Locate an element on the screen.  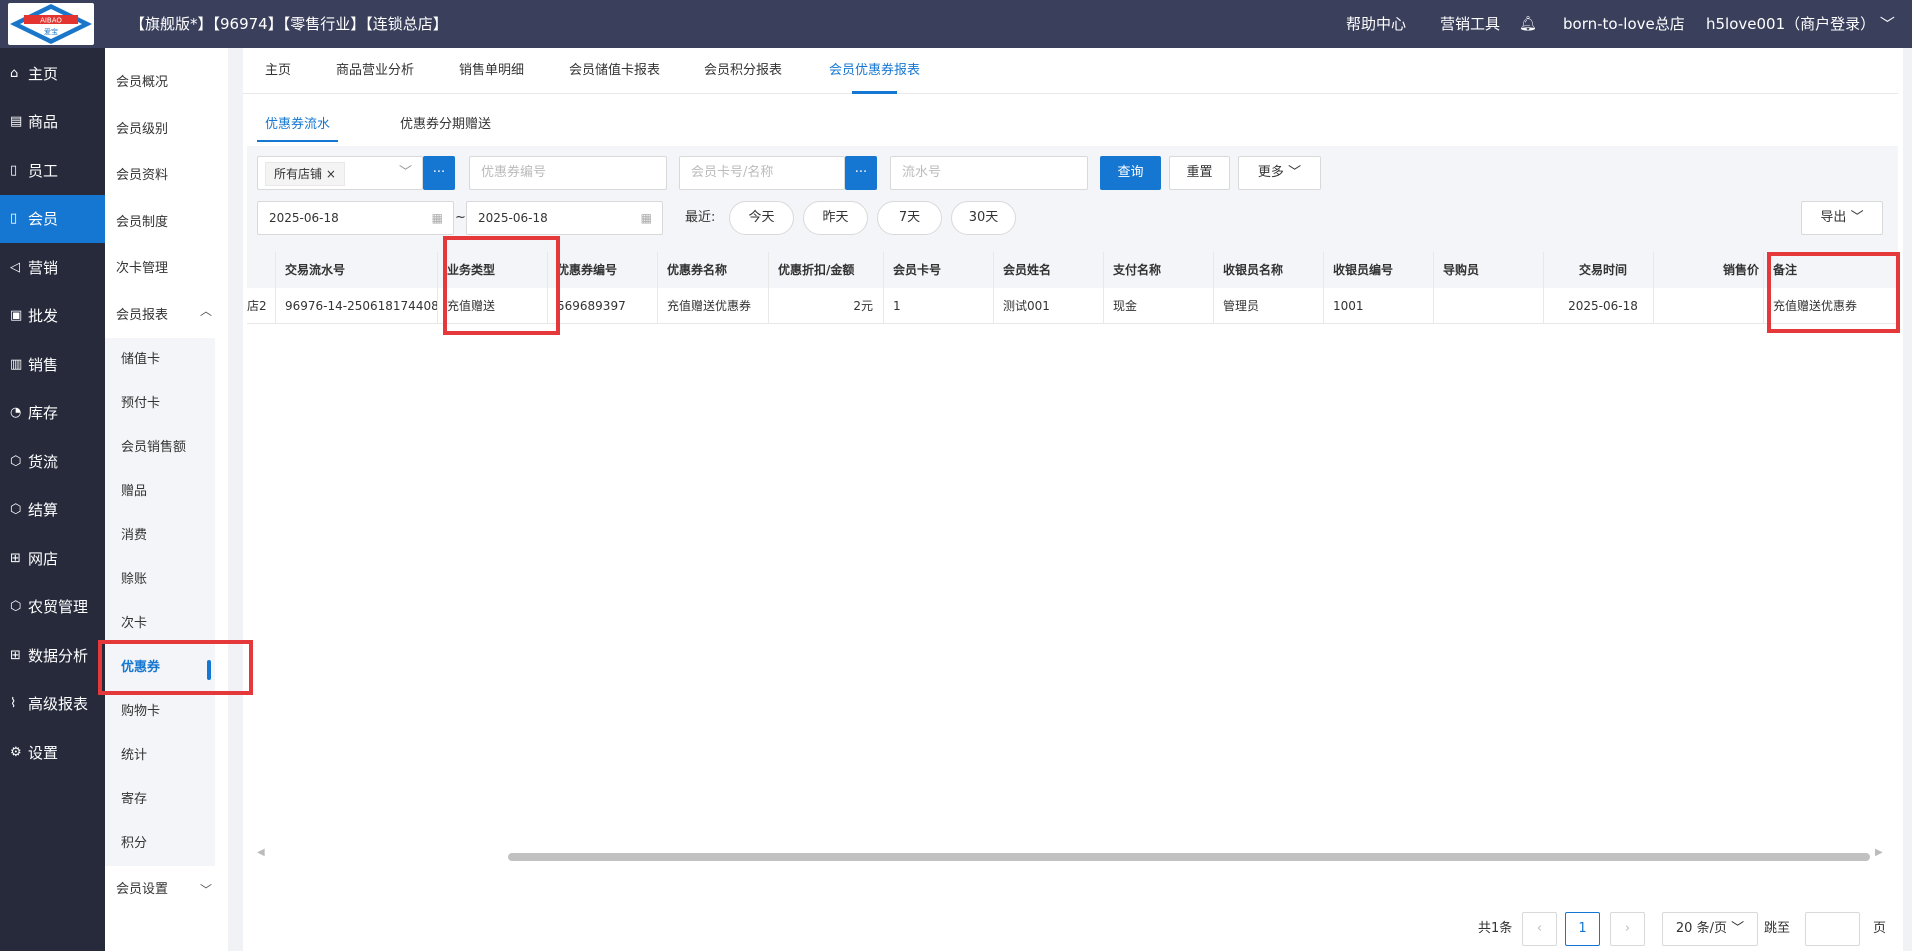
table-header-5: 优惠折扣/金额 is located at coordinates (826, 270).